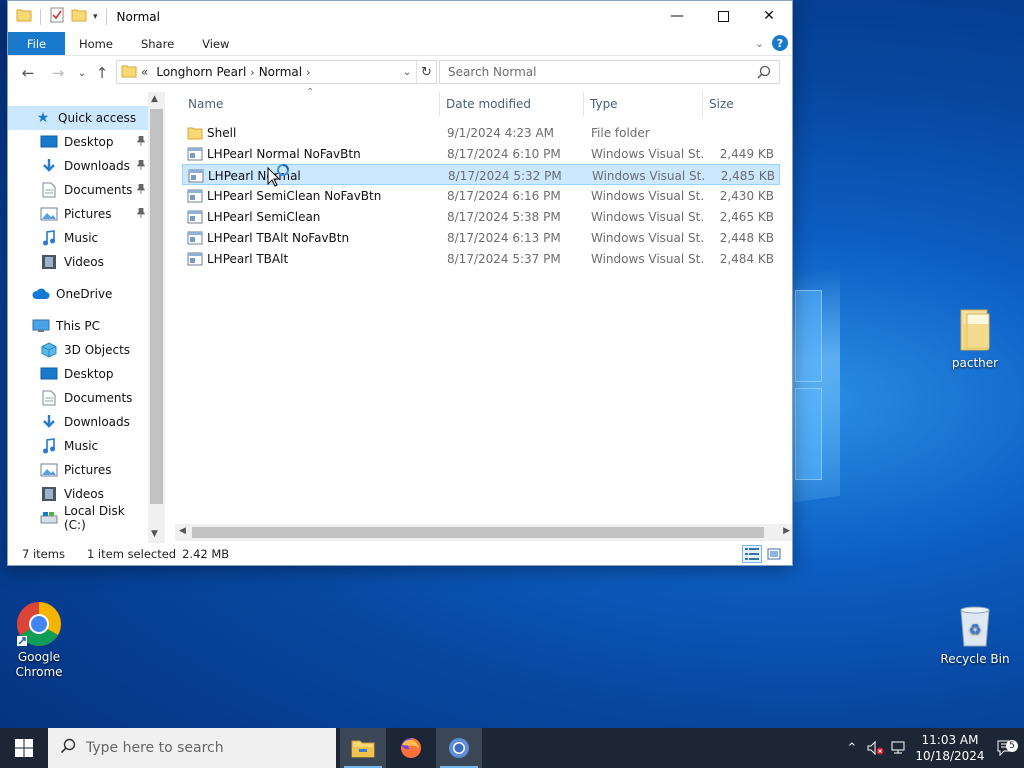 The image size is (1024, 768). Describe the element at coordinates (1006, 748) in the screenshot. I see `notifications-button: 5` at that location.